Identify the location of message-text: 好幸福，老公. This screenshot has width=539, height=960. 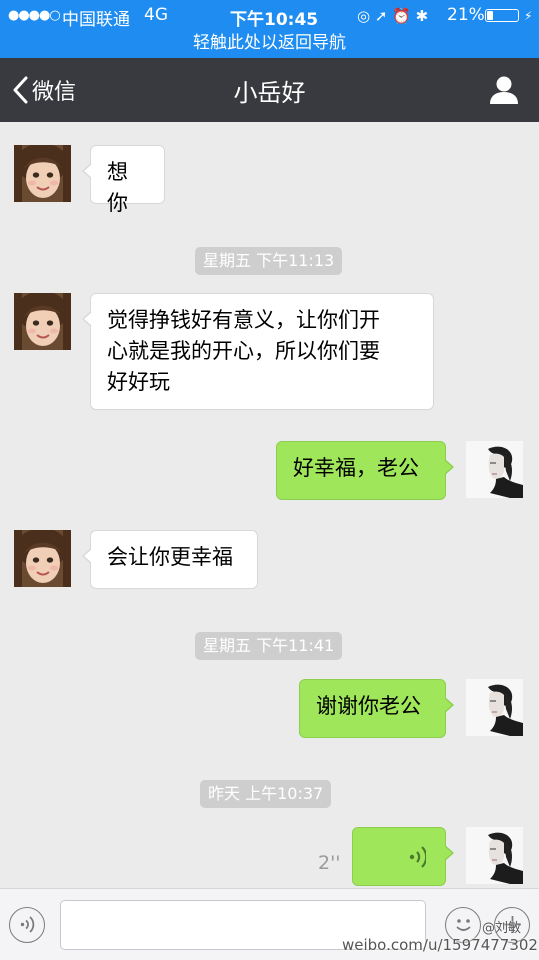
(356, 468).